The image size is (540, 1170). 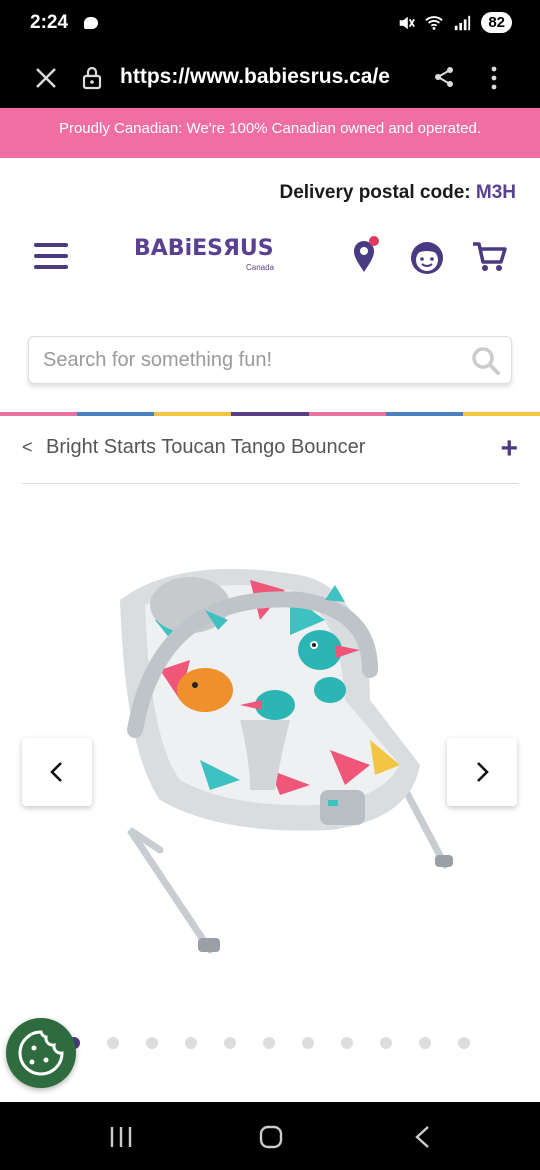 What do you see at coordinates (509, 449) in the screenshot?
I see `expand-plus-icon: +` at bounding box center [509, 449].